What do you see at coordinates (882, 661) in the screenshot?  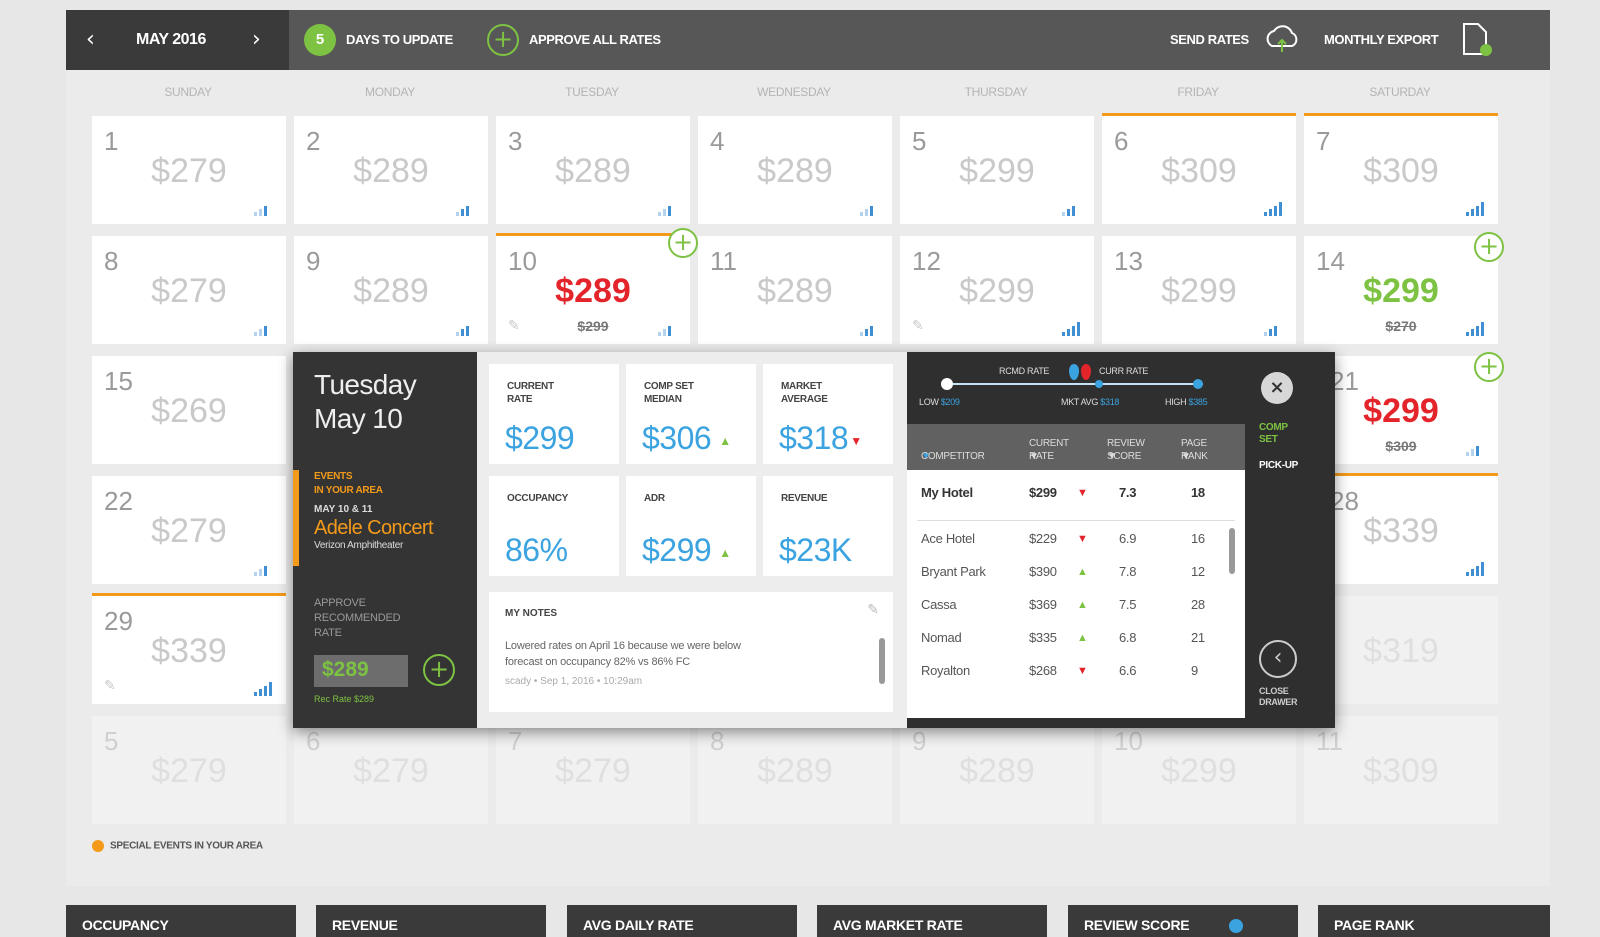 I see `notes-scrollbar` at bounding box center [882, 661].